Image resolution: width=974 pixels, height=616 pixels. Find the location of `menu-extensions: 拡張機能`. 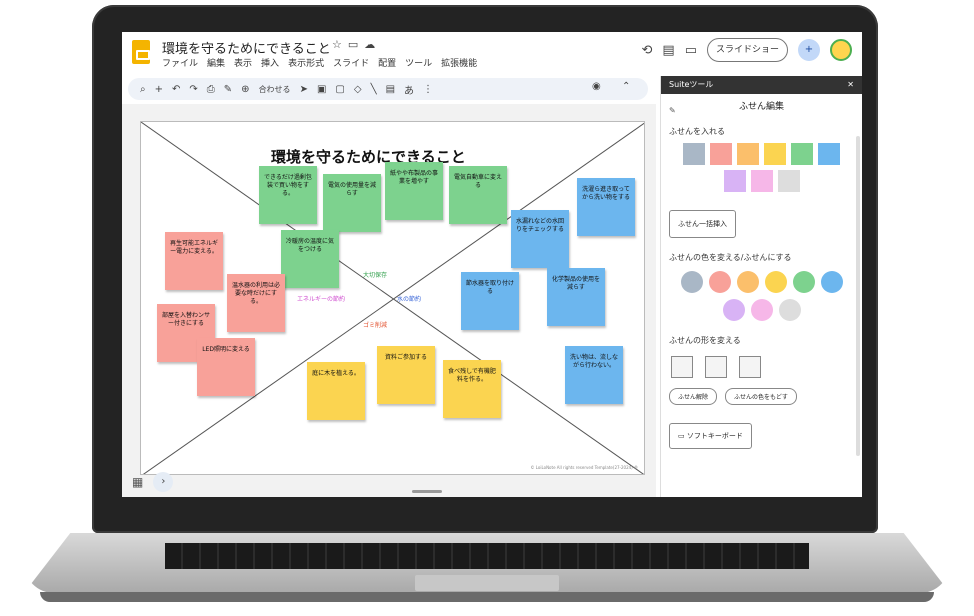

menu-extensions: 拡張機能 is located at coordinates (459, 62).